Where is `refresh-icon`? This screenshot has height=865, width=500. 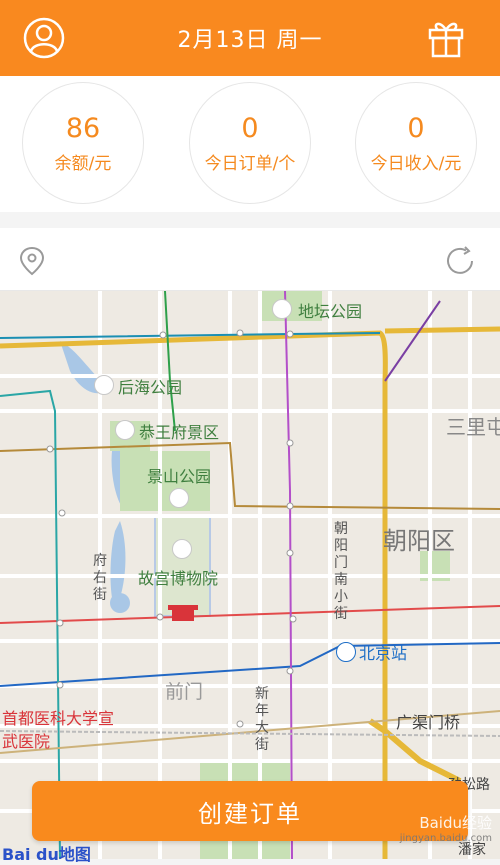
refresh-icon is located at coordinates (461, 261).